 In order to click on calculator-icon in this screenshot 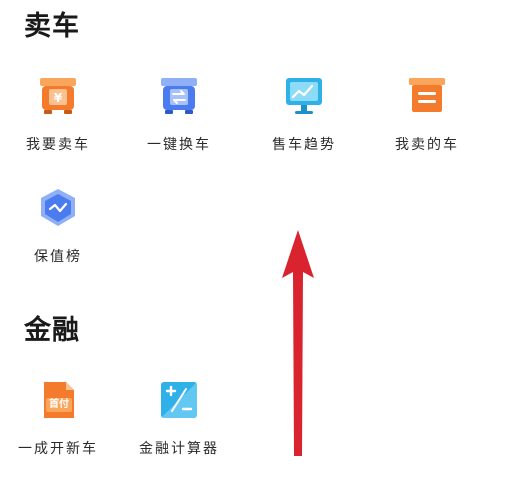, I will do `click(179, 400)`.